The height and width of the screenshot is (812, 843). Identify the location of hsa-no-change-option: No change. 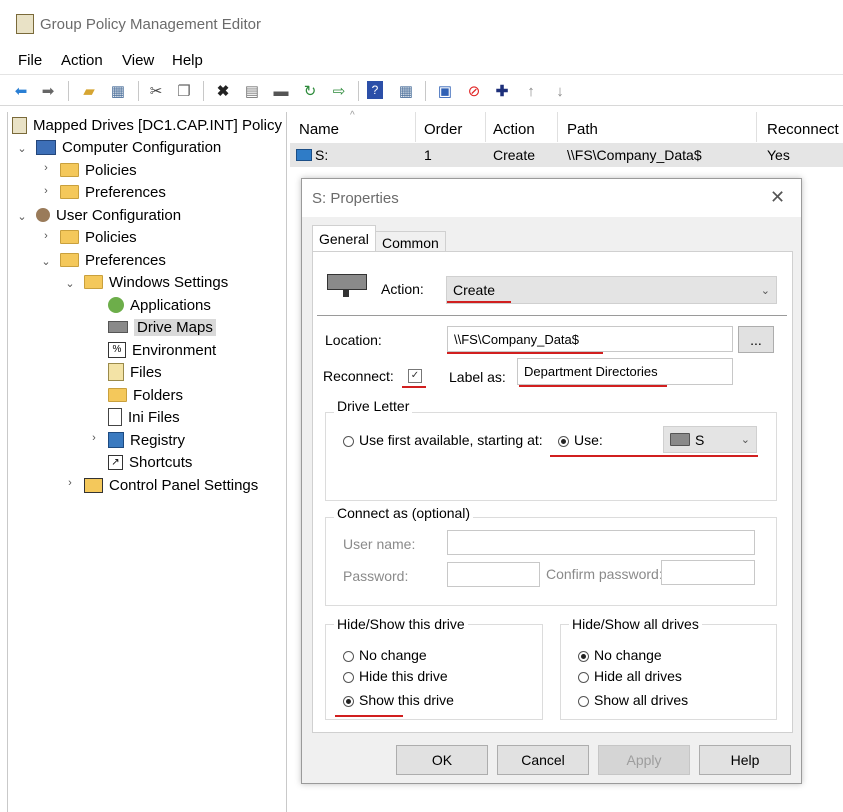
(620, 655).